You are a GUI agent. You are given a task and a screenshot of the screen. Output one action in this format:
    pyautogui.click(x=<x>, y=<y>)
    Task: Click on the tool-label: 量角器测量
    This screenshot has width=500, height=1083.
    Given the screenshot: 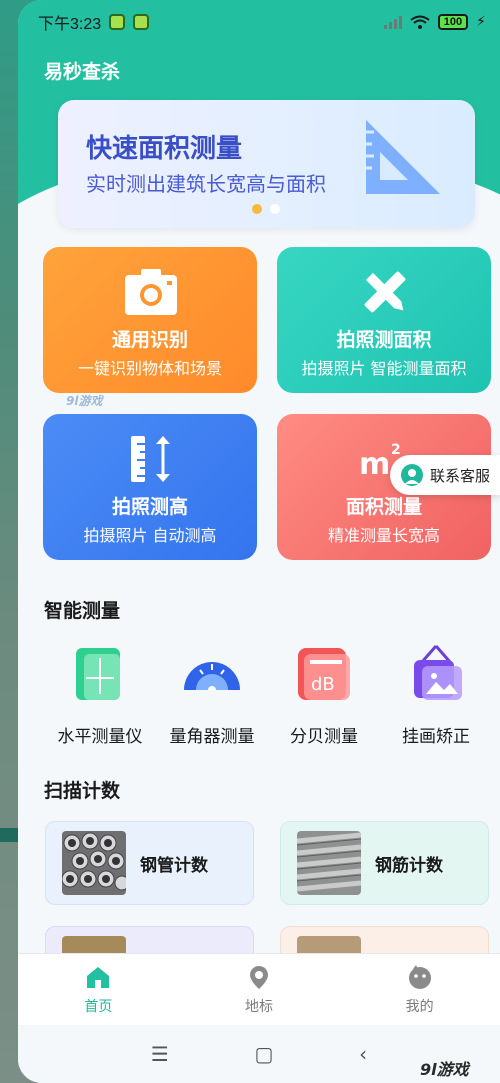 What is the action you would take?
    pyautogui.click(x=212, y=737)
    